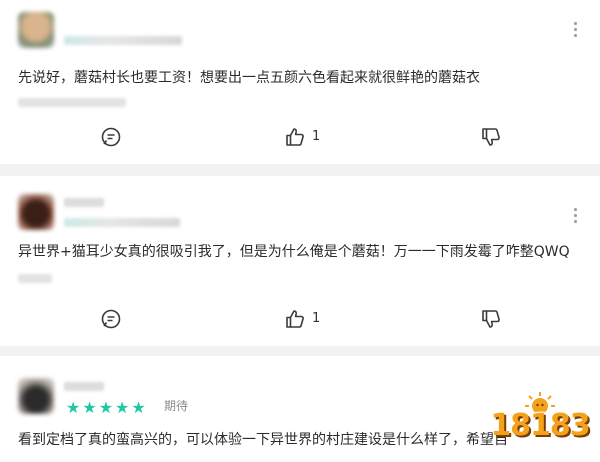 This screenshot has width=600, height=462. I want to click on comment-text: 异世界+猫耳少女真的很吸引我了，但是为什么俺是个蘑菇！万一一下雨发霉了咋整QWQ, so click(294, 252).